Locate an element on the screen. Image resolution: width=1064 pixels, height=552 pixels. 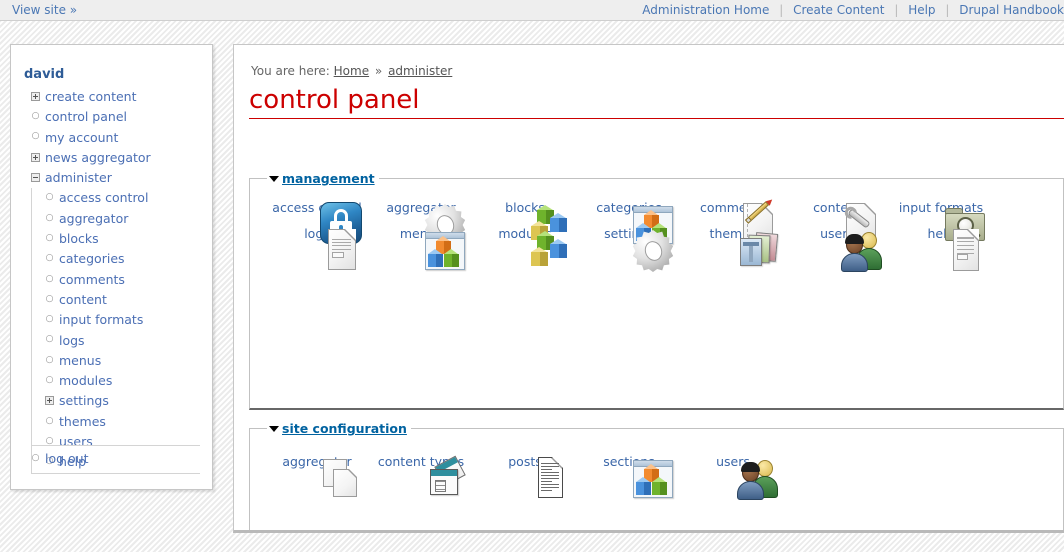
sidebar-link-log-out: log out is located at coordinates (67, 458).